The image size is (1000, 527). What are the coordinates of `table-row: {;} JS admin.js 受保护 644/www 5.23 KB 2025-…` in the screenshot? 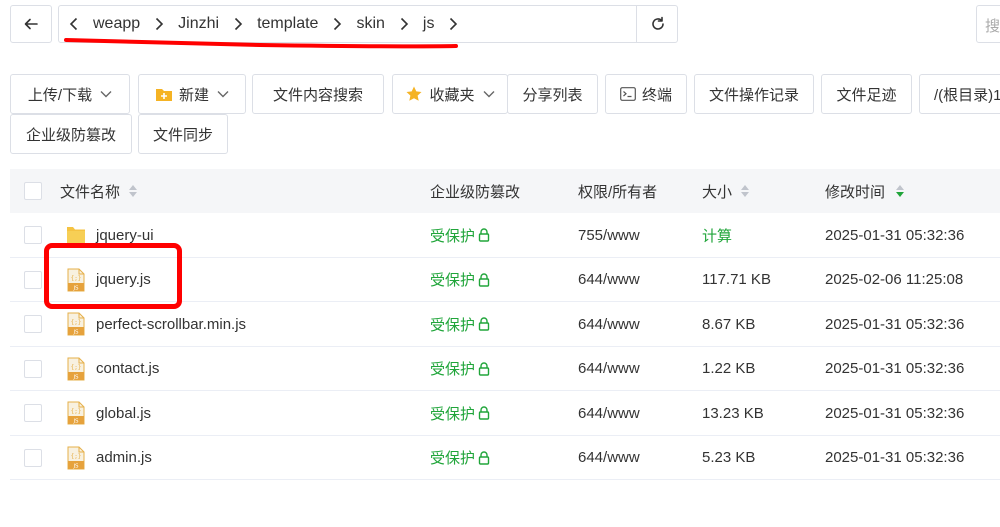 It's located at (505, 458).